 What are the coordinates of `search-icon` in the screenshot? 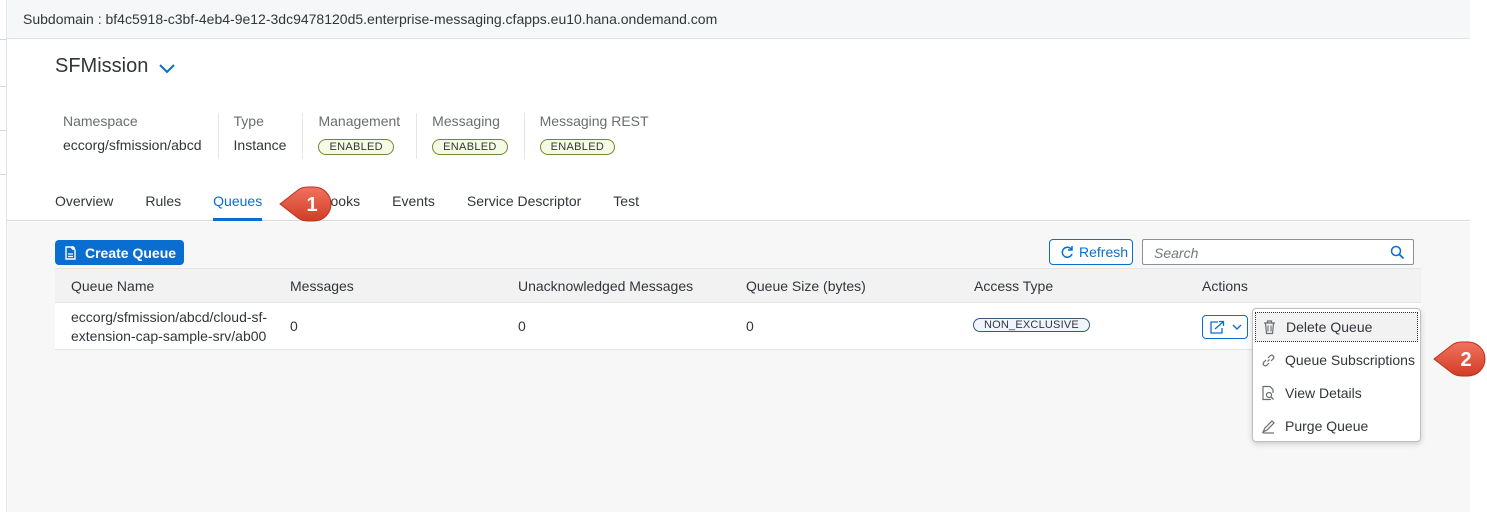 It's located at (1397, 252).